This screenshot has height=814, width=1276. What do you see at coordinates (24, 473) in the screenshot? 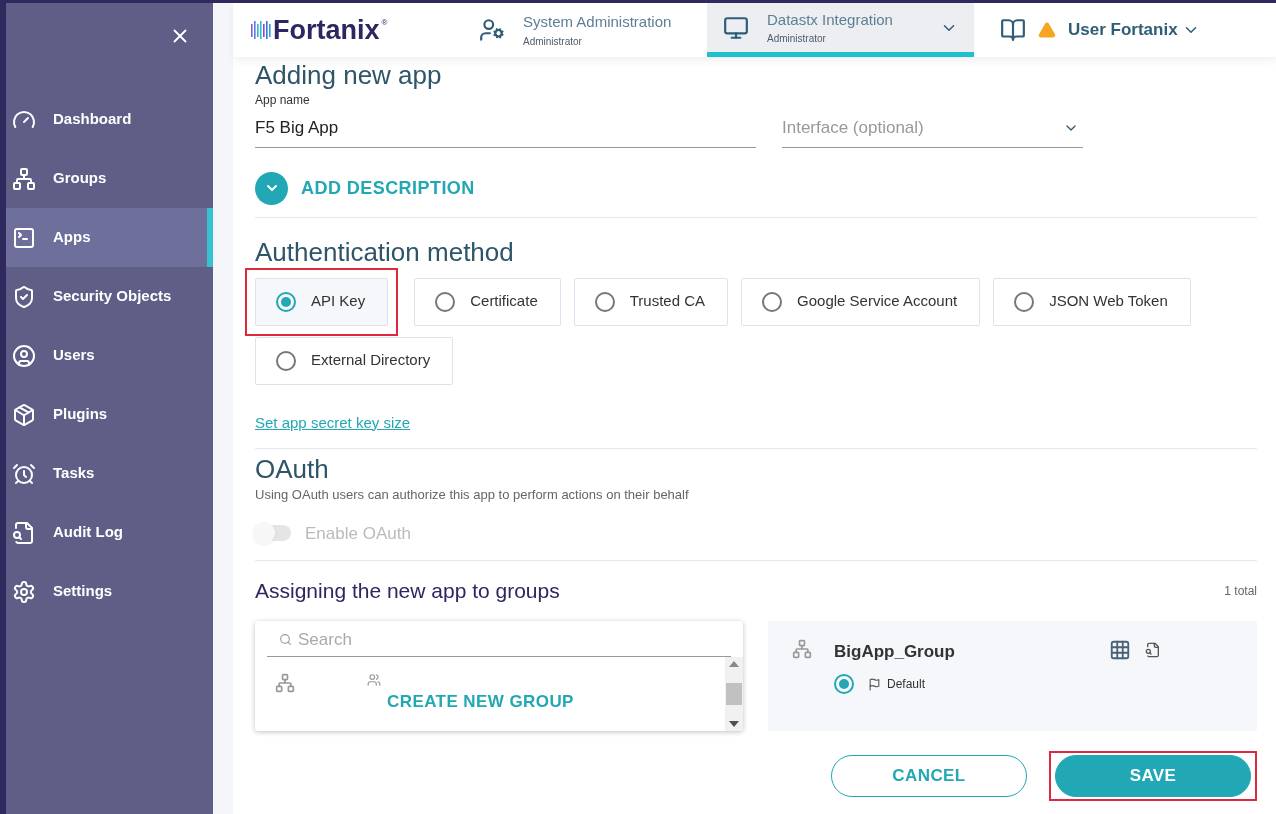
I see `alarm-clock-icon` at bounding box center [24, 473].